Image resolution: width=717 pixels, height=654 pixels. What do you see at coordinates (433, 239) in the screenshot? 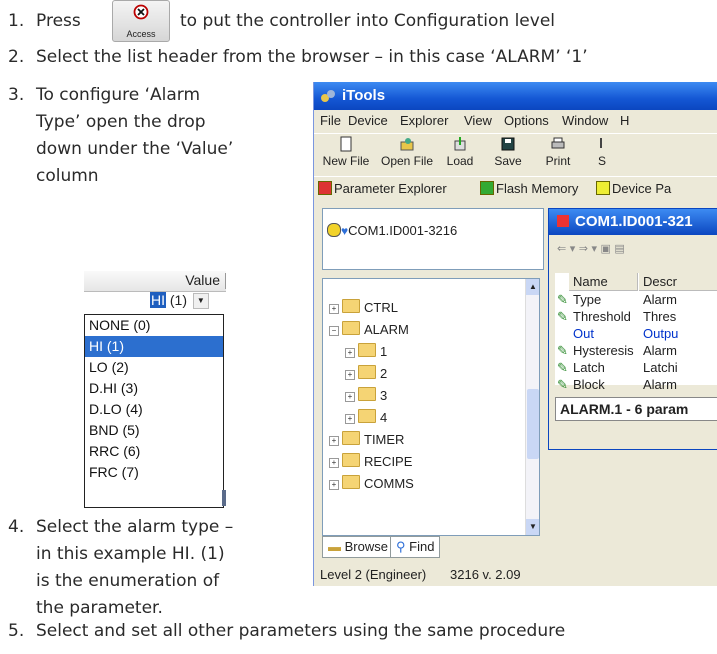
I see `device-list: ♥COM1.ID001-3216` at bounding box center [433, 239].